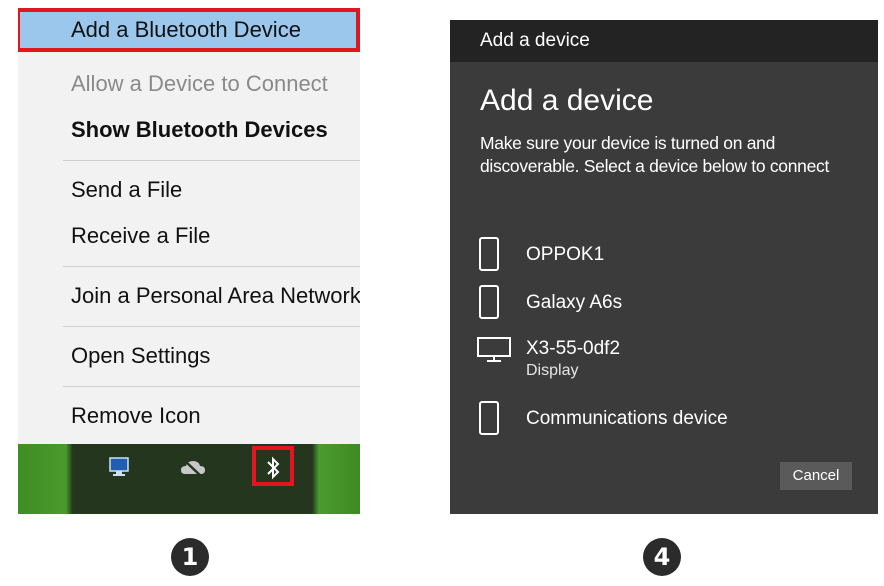 The height and width of the screenshot is (586, 884). What do you see at coordinates (662, 557) in the screenshot?
I see `step-number-badge: 4` at bounding box center [662, 557].